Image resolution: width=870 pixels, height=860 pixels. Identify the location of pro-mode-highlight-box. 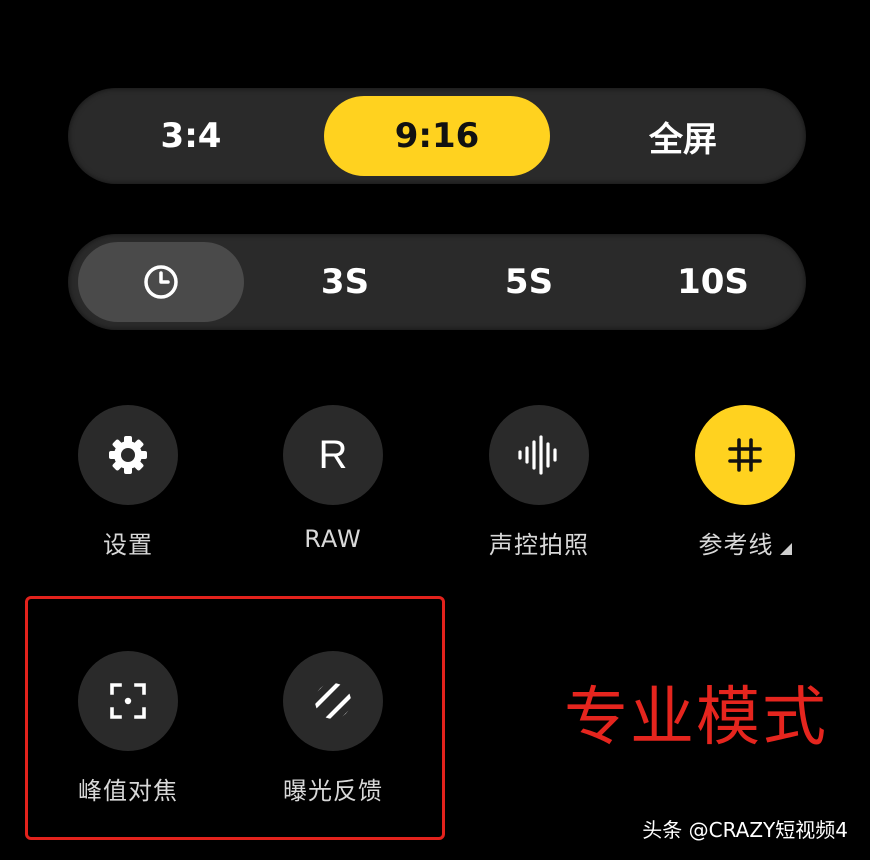
(235, 718).